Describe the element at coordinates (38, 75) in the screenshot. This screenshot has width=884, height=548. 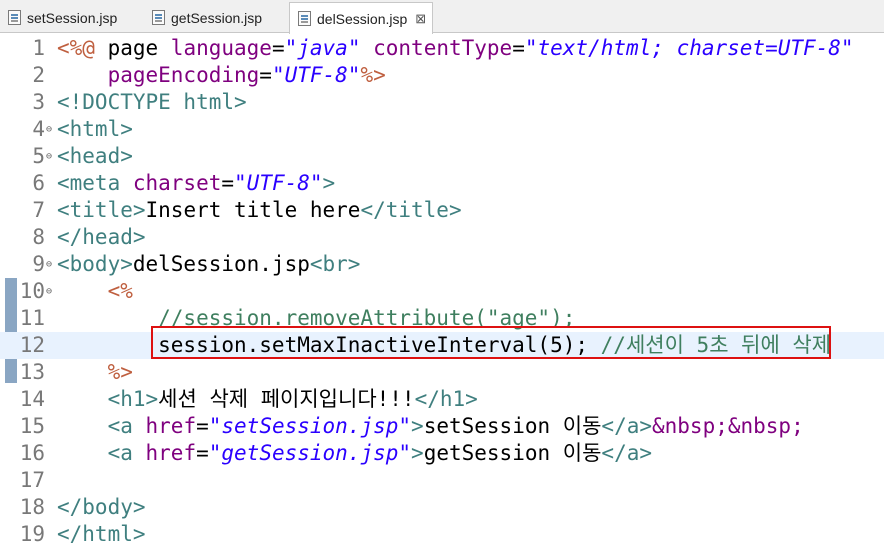
I see `line-number: 2` at that location.